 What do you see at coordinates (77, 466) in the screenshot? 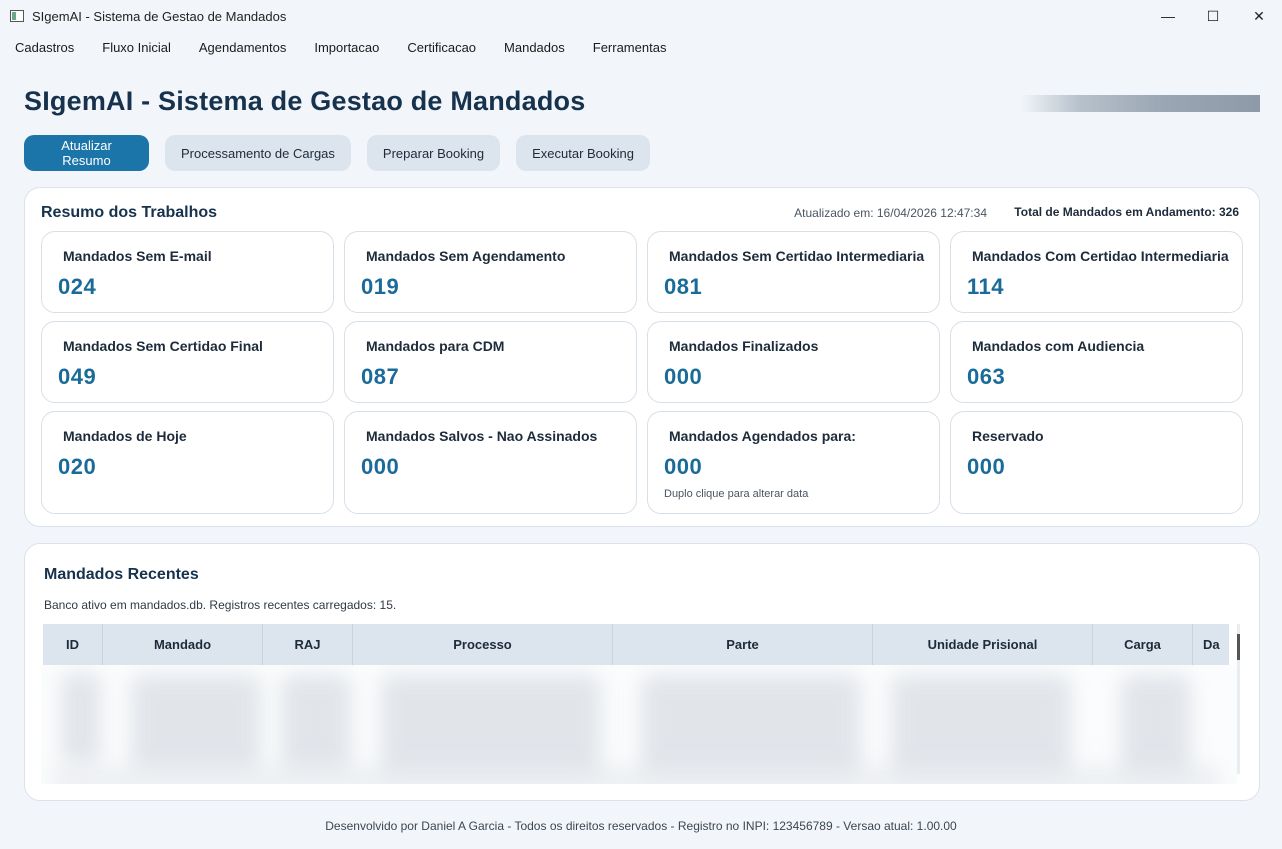
I see `card-value: 020` at bounding box center [77, 466].